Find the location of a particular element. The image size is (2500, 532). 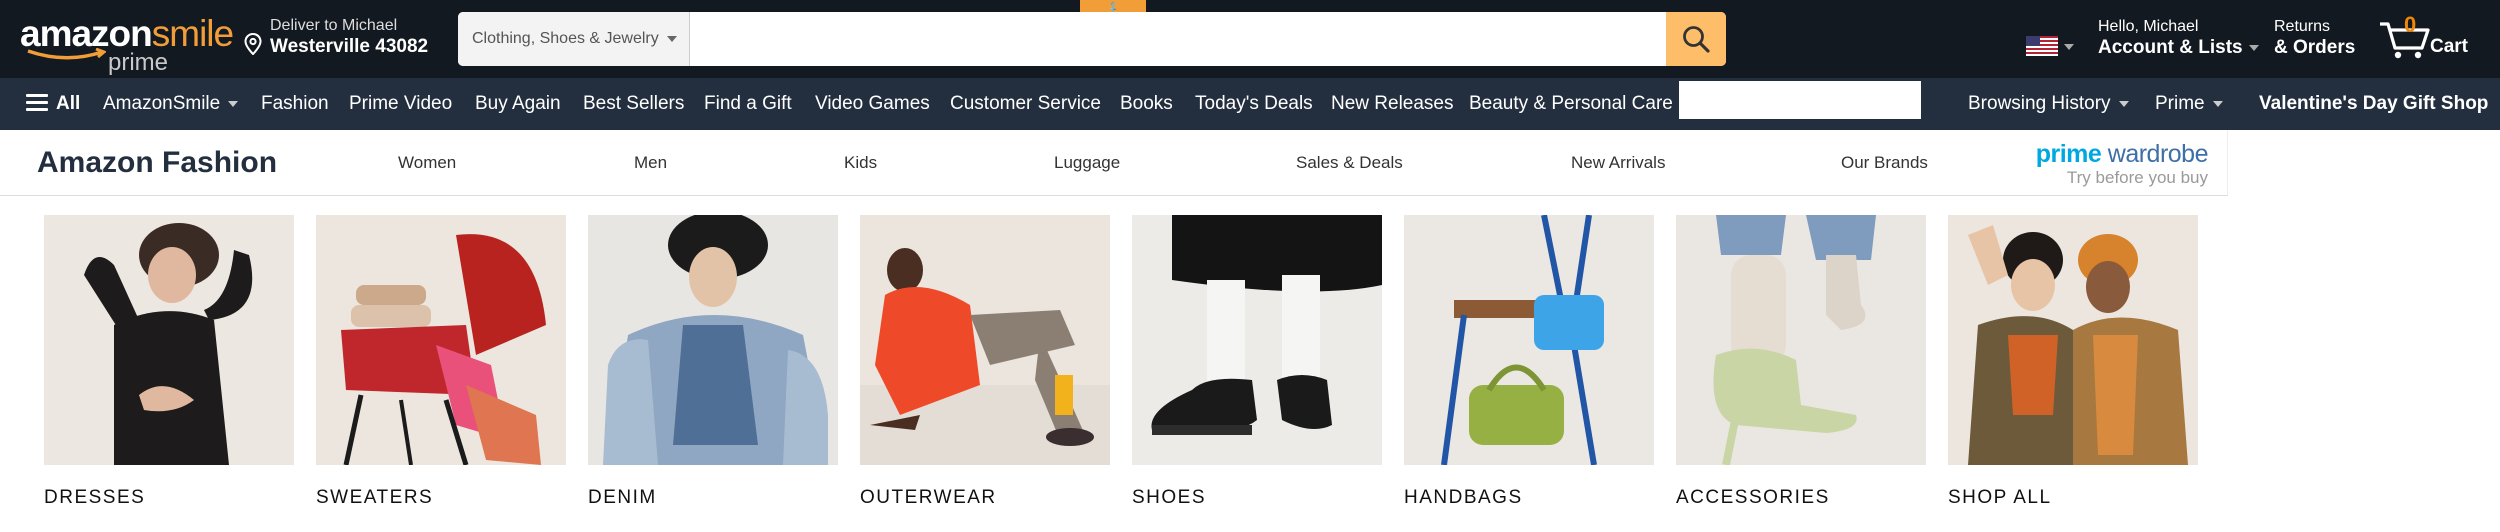

hamburger-menu-icon is located at coordinates (37, 103).